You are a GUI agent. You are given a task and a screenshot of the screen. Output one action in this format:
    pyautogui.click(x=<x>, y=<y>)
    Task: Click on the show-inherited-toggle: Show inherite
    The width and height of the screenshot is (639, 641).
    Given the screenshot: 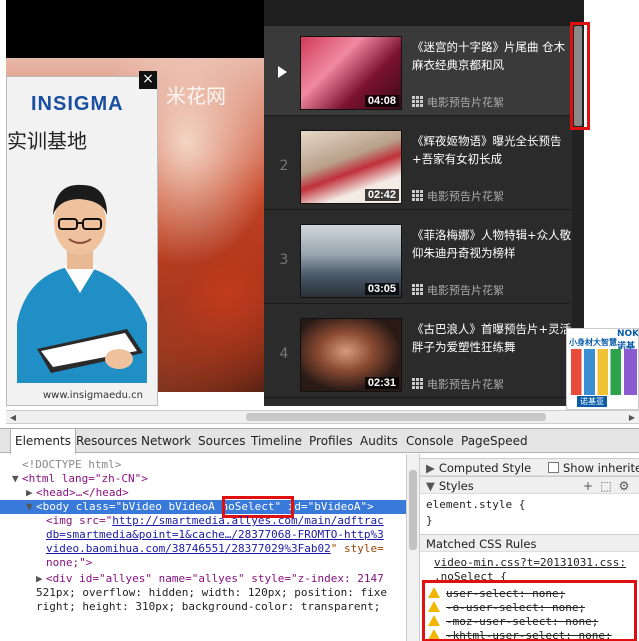 What is the action you would take?
    pyautogui.click(x=593, y=468)
    